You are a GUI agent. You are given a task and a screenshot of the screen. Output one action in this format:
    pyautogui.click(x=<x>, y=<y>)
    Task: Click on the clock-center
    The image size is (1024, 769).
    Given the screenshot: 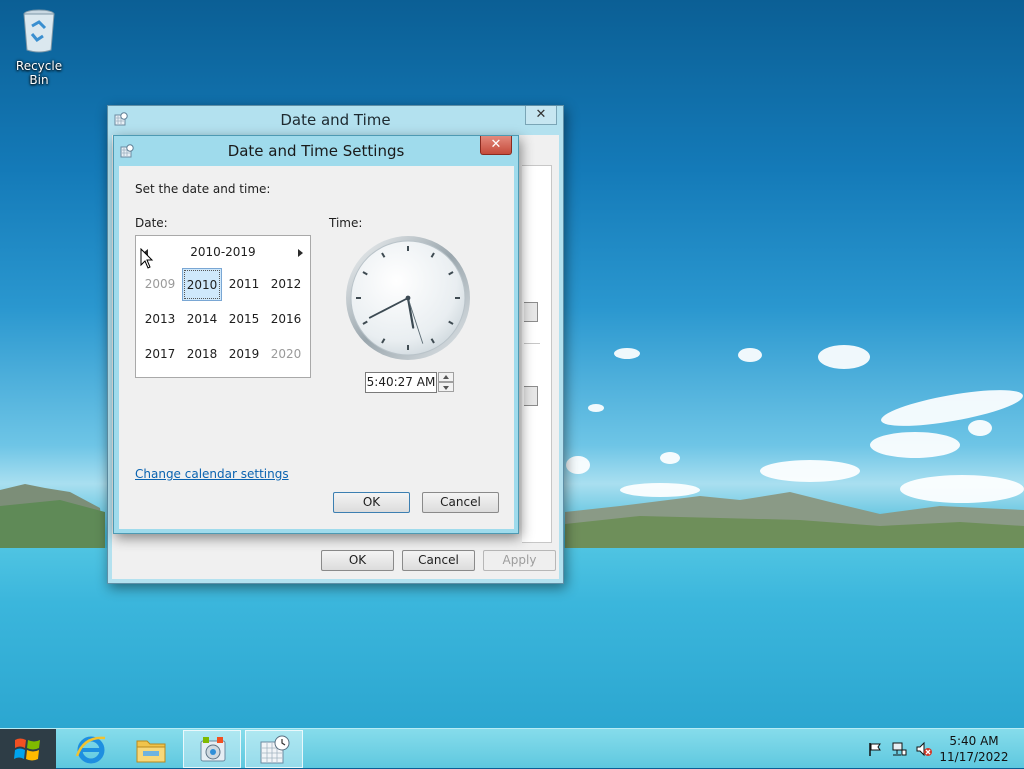 What is the action you would take?
    pyautogui.click(x=408, y=298)
    